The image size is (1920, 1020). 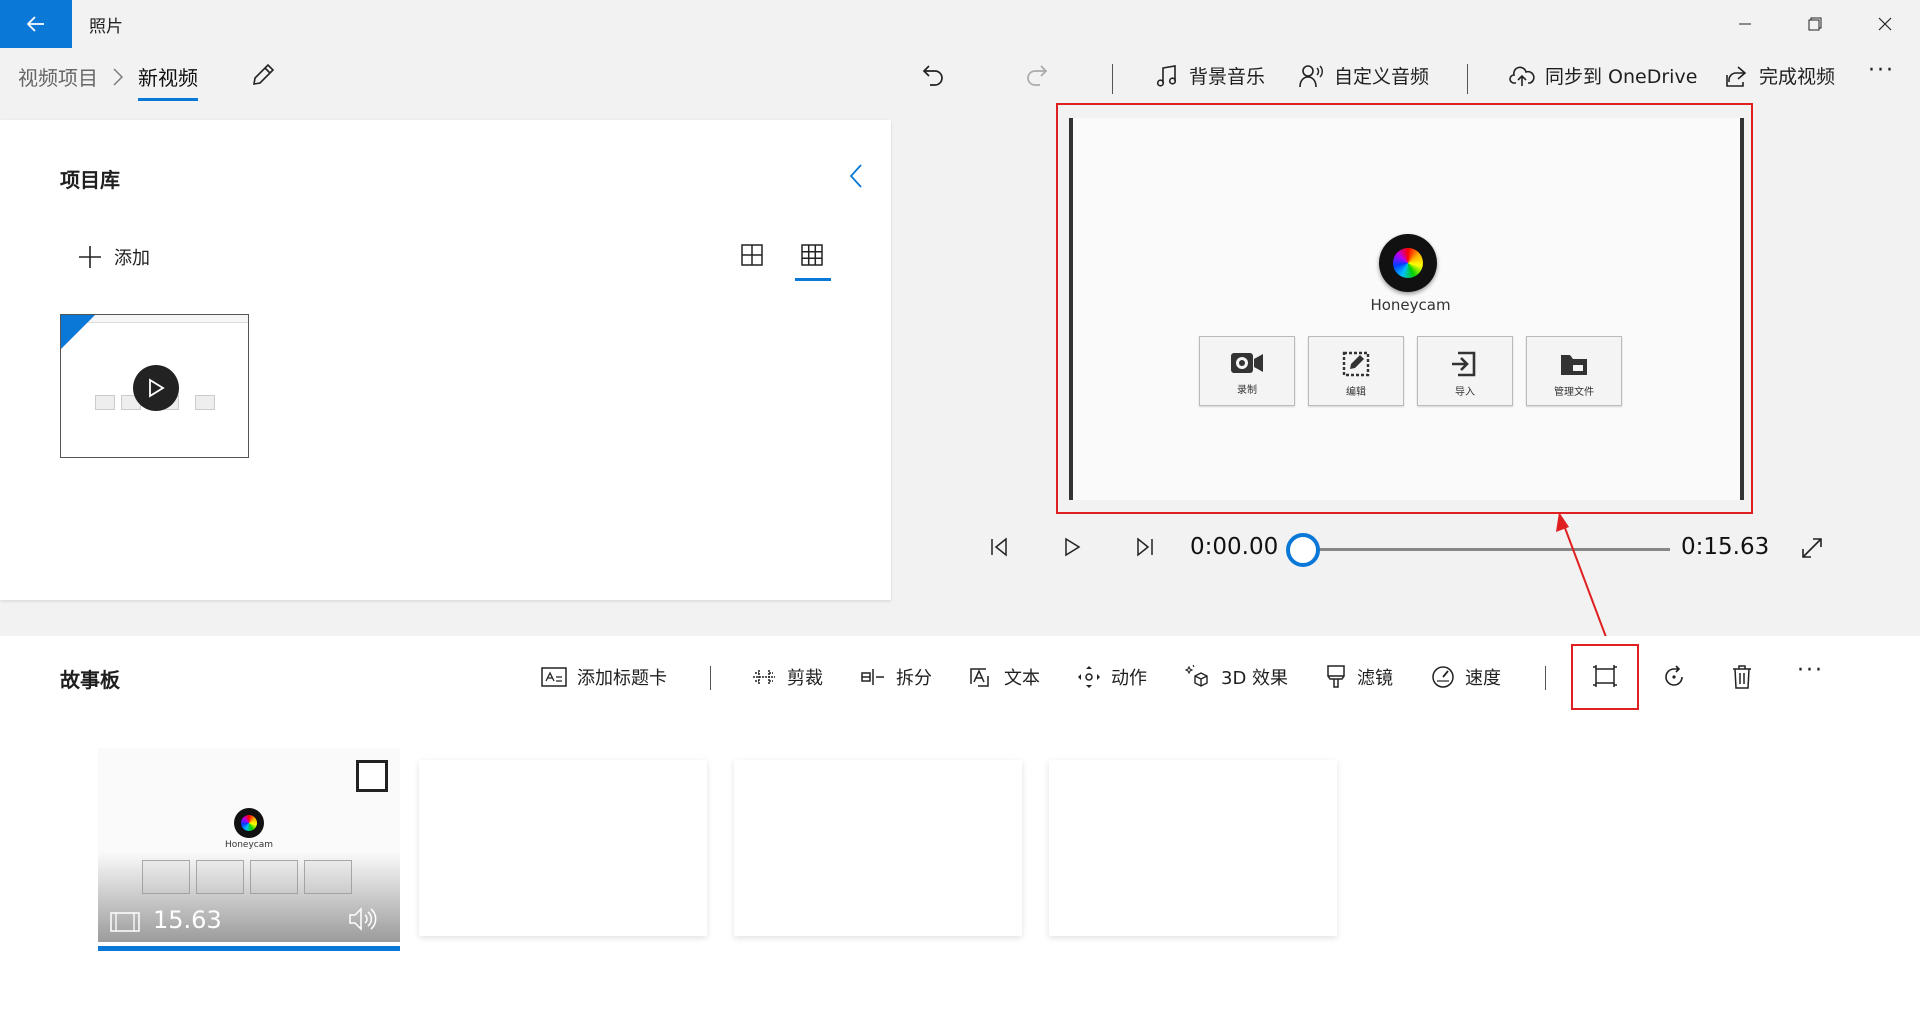 I want to click on film-strip-icon, so click(x=125, y=922).